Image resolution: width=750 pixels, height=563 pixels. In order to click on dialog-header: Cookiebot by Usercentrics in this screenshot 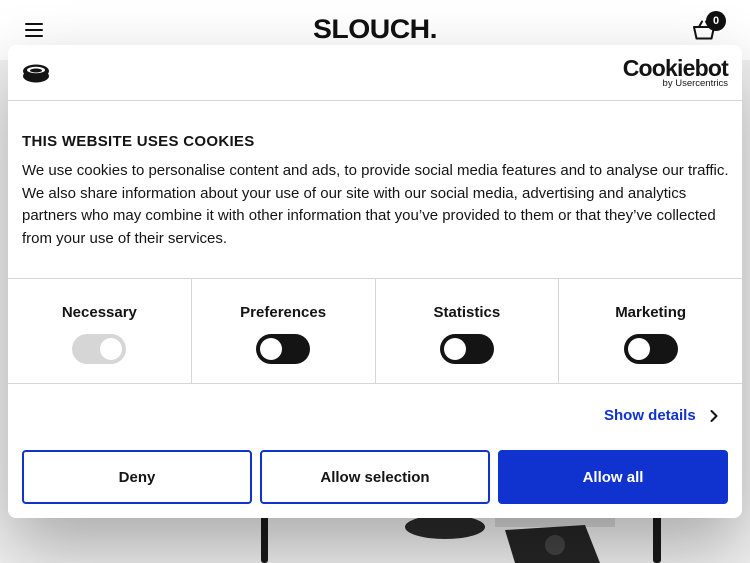, I will do `click(375, 73)`.